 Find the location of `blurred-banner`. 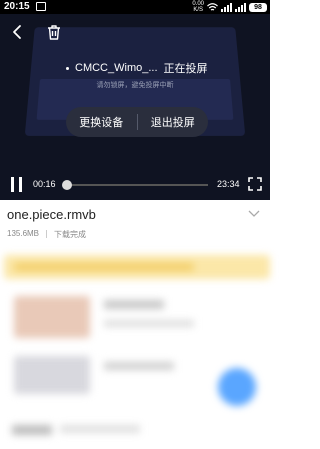

blurred-banner is located at coordinates (137, 267).